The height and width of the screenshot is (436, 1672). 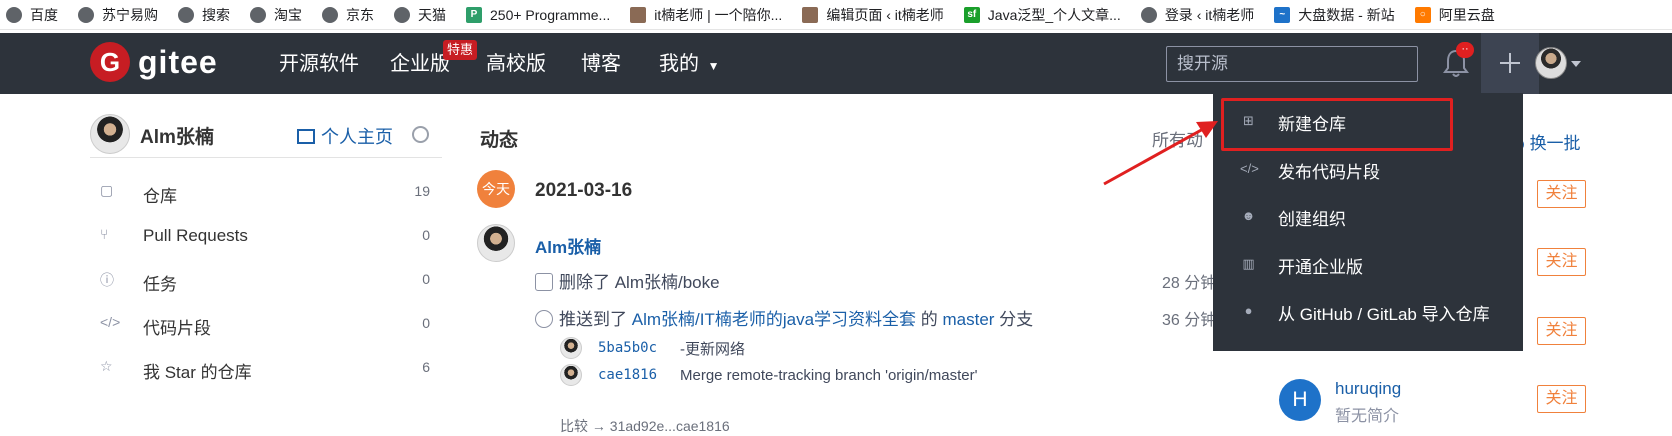 What do you see at coordinates (130, 14) in the screenshot?
I see `bookmark-label: 苏宁易购` at bounding box center [130, 14].